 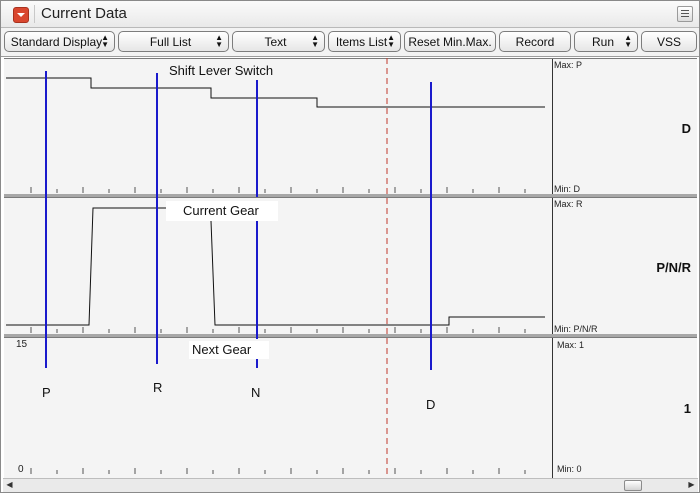 What do you see at coordinates (9, 485) in the screenshot?
I see `scroll-left-icon: ◀` at bounding box center [9, 485].